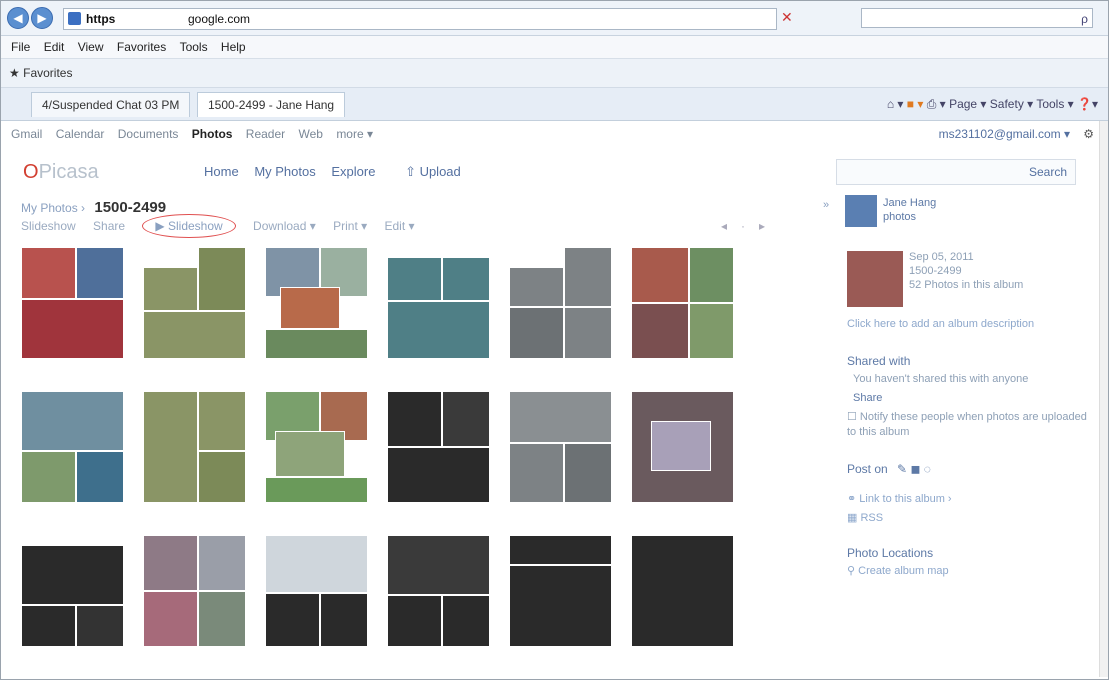 Image resolution: width=1109 pixels, height=680 pixels. What do you see at coordinates (350, 226) in the screenshot?
I see `print-button: Print ▾` at bounding box center [350, 226].